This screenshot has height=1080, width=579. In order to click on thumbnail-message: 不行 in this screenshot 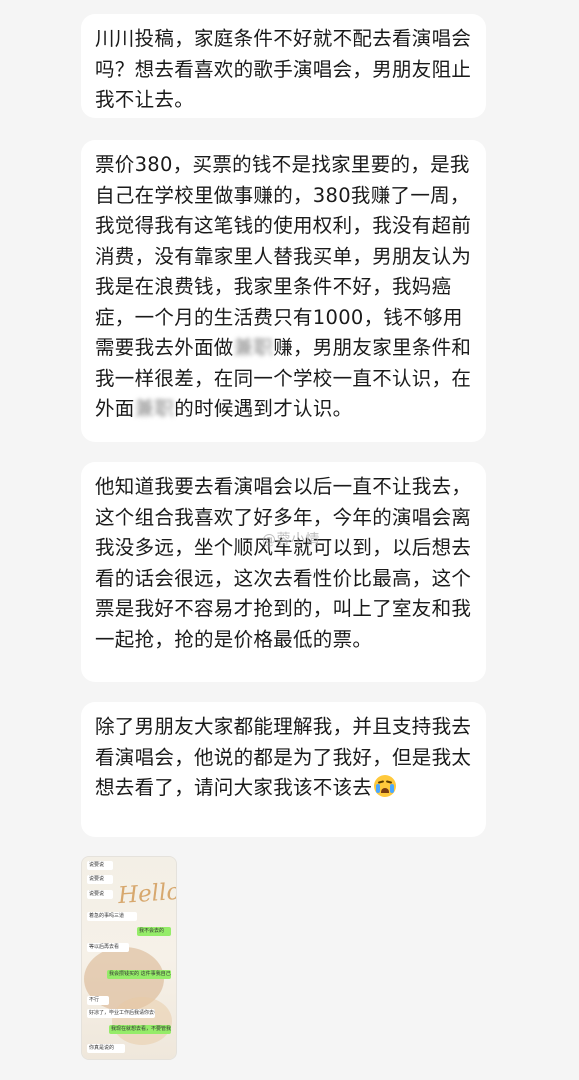, I will do `click(98, 1000)`.